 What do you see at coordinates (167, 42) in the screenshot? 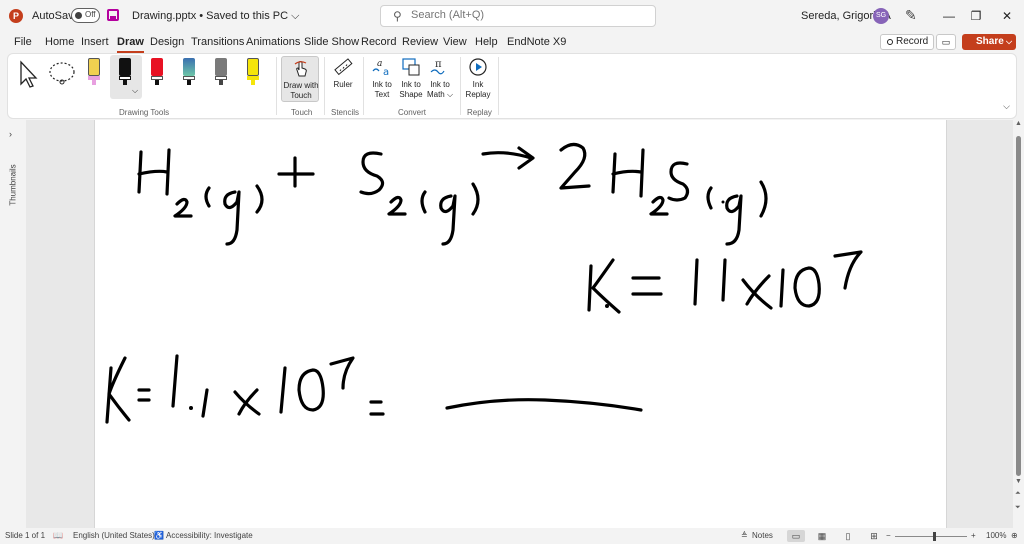
I see `tab-design: Design` at bounding box center [167, 42].